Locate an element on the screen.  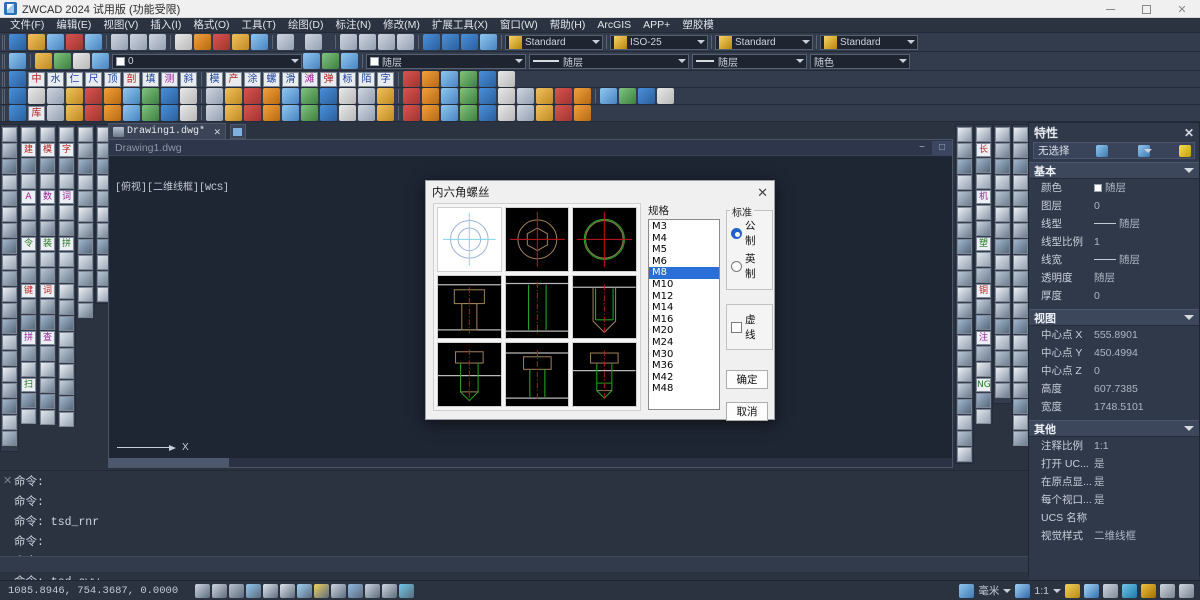
menu-item-4: 格式(O) is located at coordinates (211, 25).